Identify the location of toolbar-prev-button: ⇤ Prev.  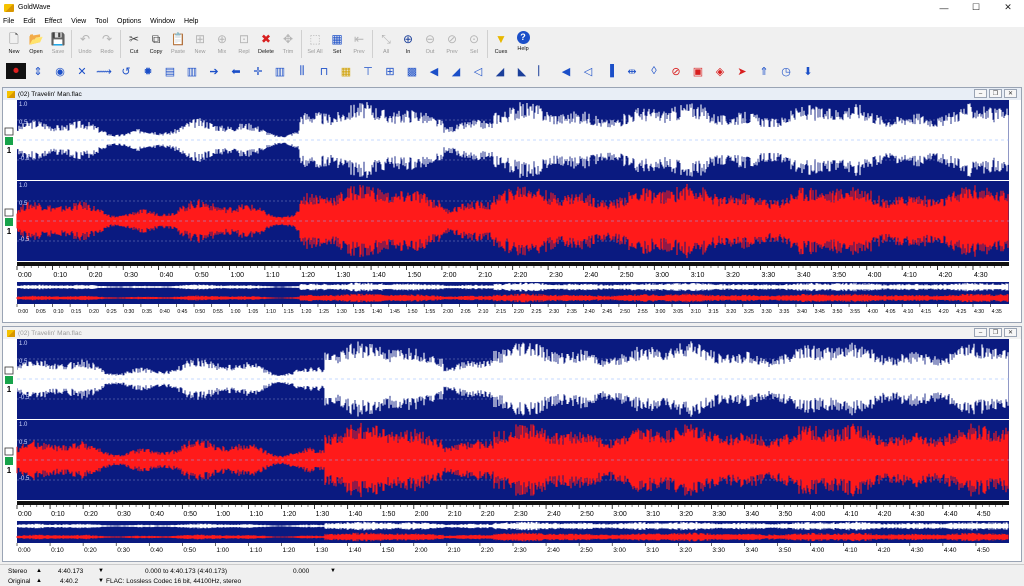
(359, 44).